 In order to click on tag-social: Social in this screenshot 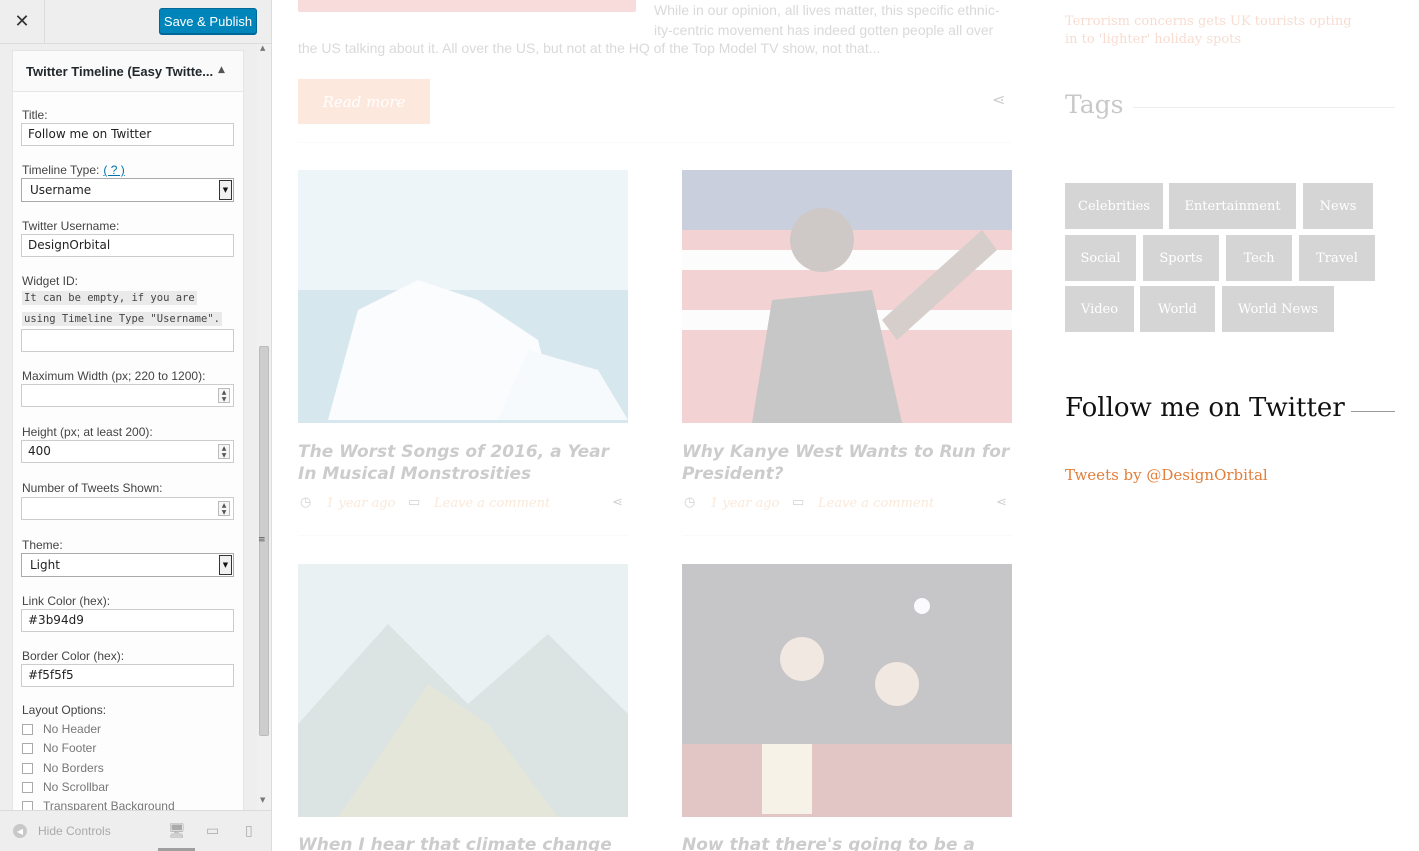, I will do `click(1100, 258)`.